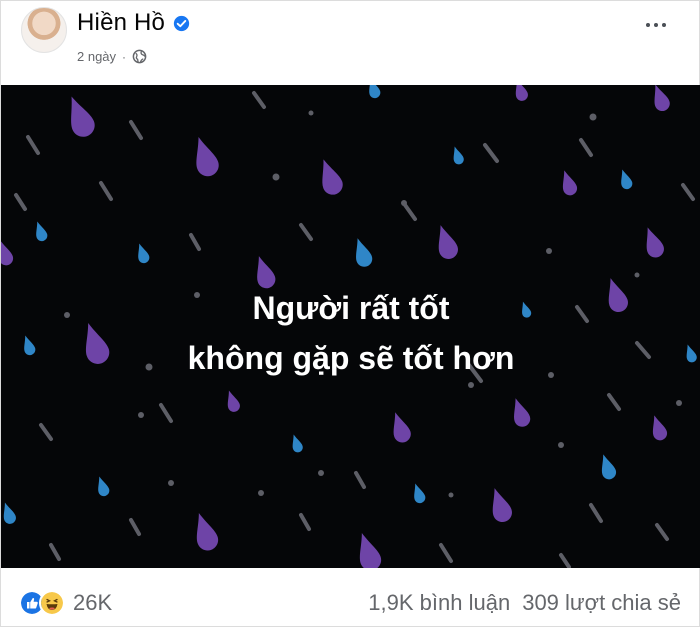 This screenshot has height=628, width=700. I want to click on post-meta: 2 ngày ·, so click(112, 56).